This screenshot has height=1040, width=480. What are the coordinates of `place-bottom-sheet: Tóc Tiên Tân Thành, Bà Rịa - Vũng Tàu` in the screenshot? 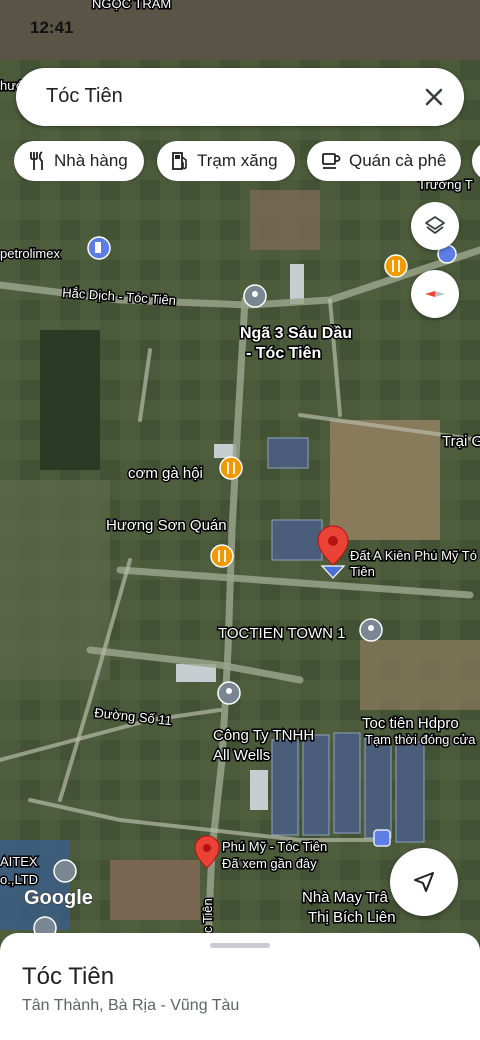 It's located at (240, 986).